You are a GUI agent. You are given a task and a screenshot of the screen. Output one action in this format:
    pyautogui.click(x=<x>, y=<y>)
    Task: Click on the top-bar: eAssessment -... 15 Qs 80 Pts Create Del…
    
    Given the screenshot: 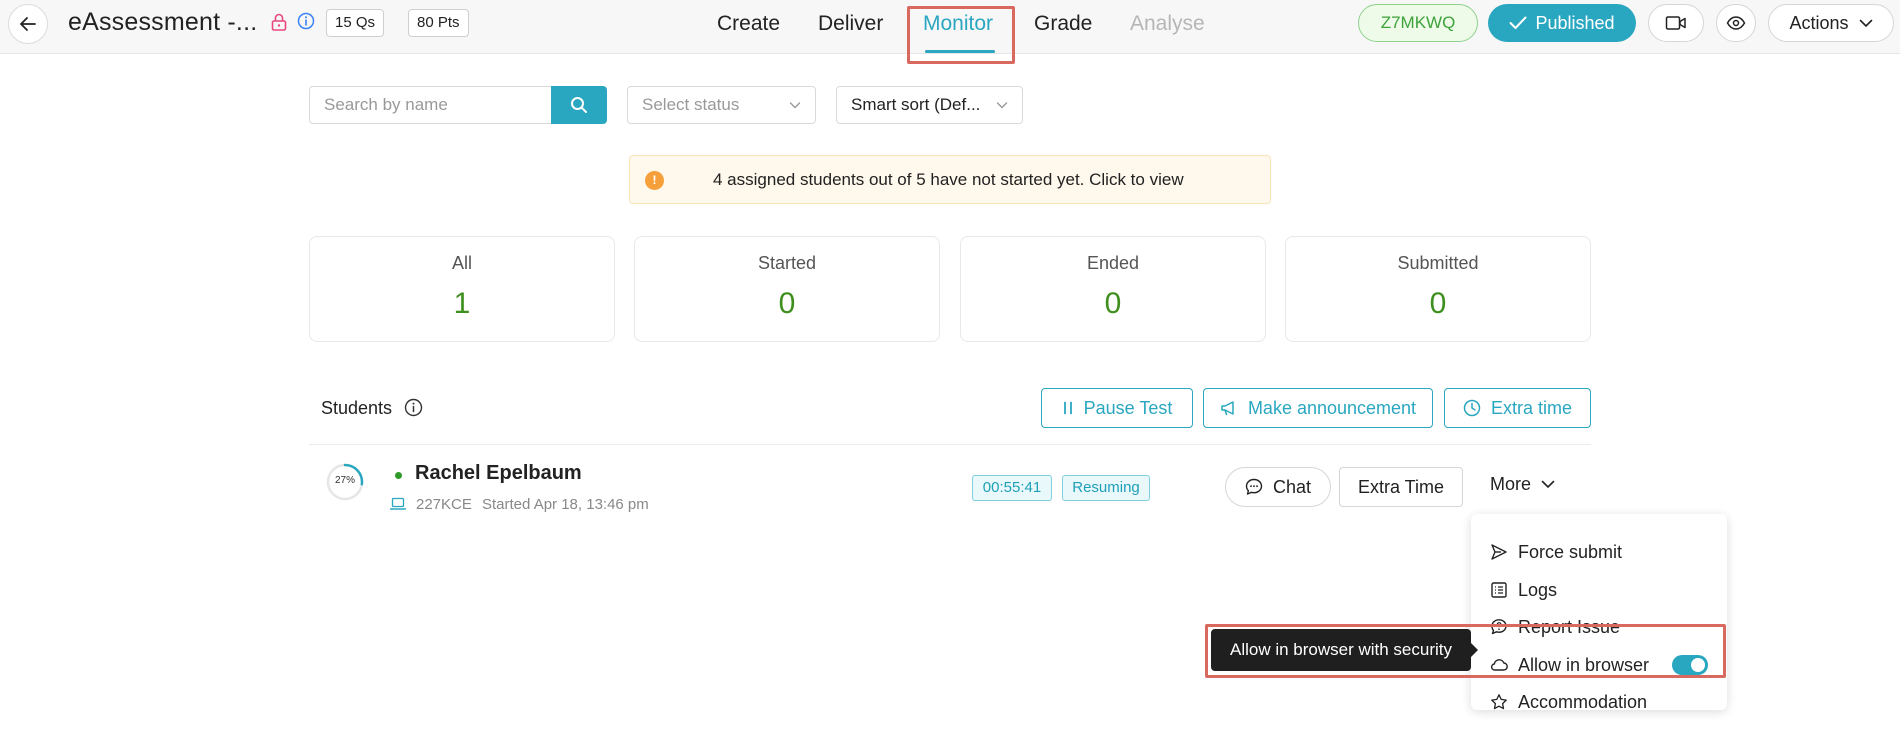 What is the action you would take?
    pyautogui.click(x=950, y=27)
    